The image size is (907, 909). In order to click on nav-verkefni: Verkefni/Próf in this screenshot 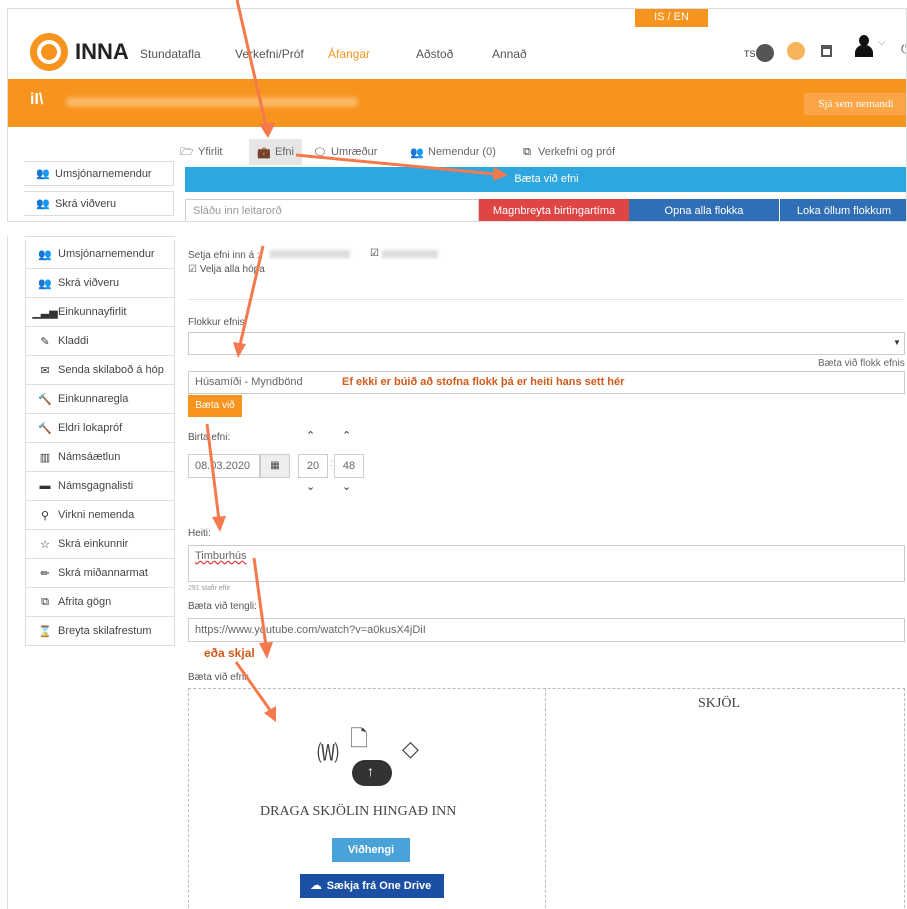, I will do `click(269, 54)`.